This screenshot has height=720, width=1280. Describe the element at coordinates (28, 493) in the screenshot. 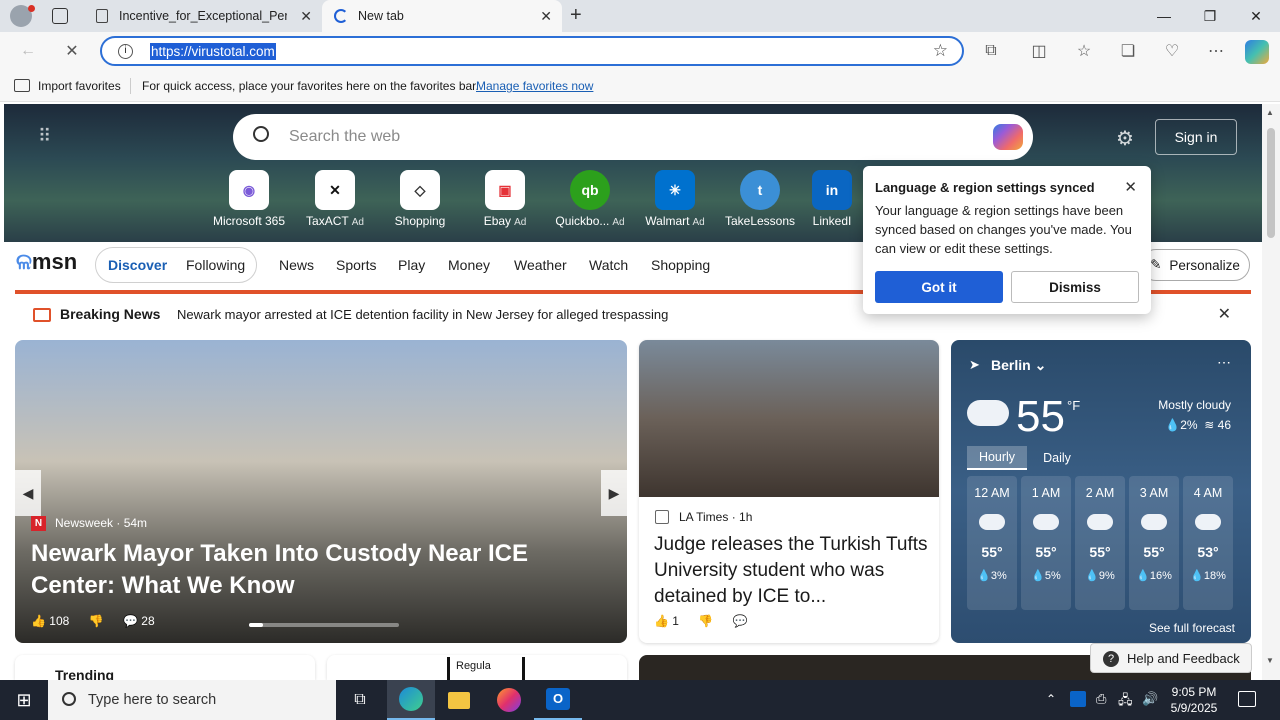

I see `carousel-prev-icon: ◀` at that location.